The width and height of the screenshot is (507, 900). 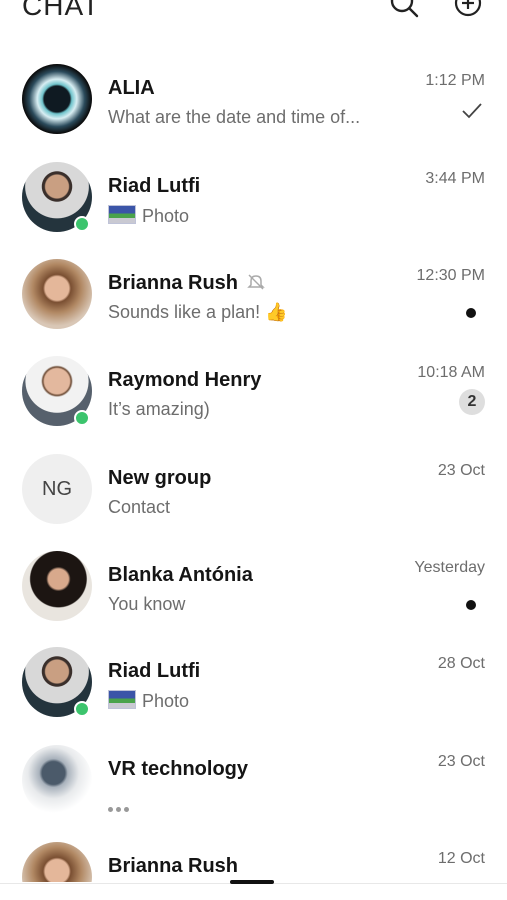 I want to click on chat-item-blanka-antonia: Blanka Antónia You know Yesterday, so click(x=253, y=599).